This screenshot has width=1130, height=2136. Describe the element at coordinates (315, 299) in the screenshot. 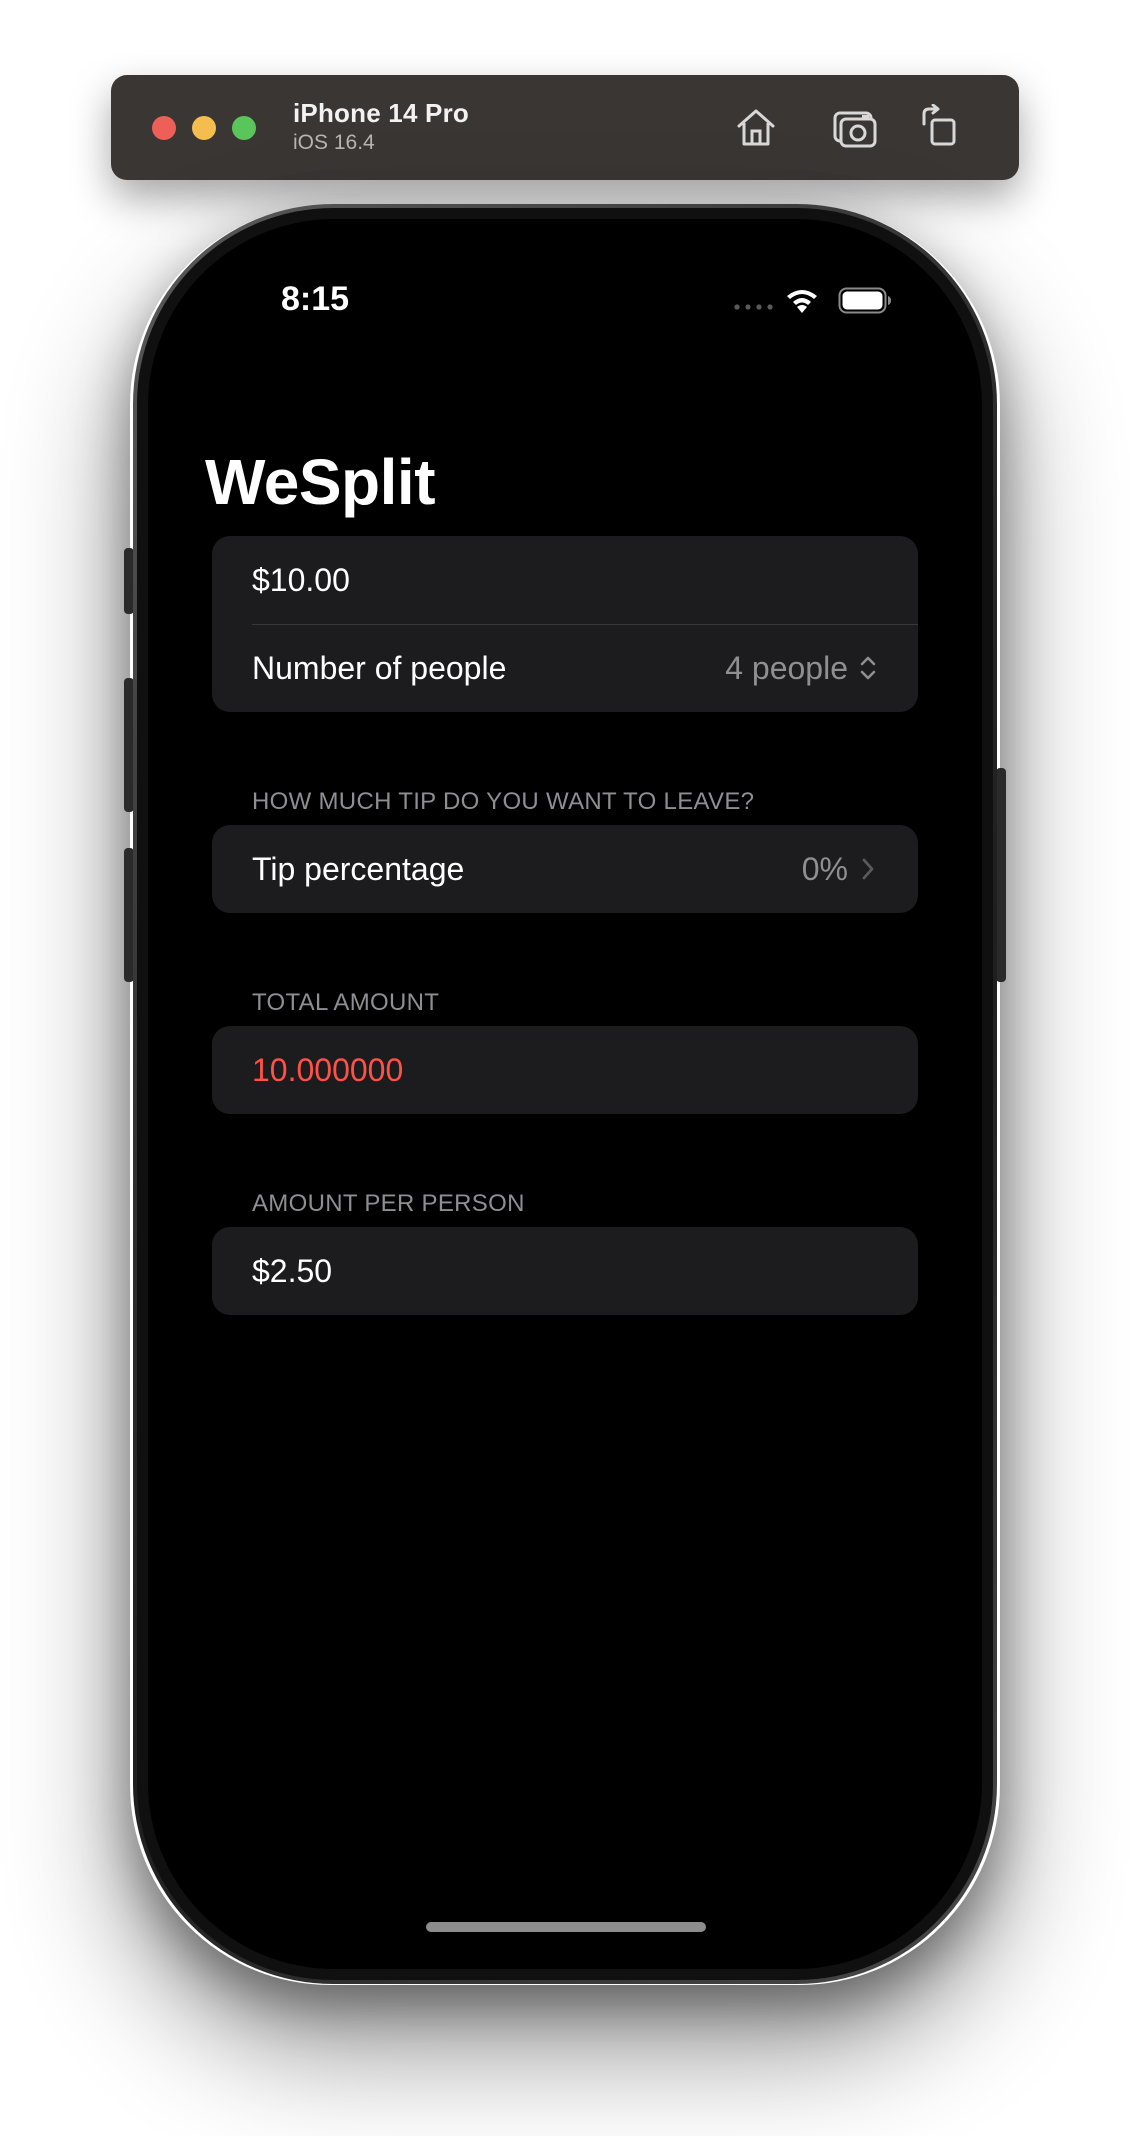

I see `status-time: 8:15` at that location.